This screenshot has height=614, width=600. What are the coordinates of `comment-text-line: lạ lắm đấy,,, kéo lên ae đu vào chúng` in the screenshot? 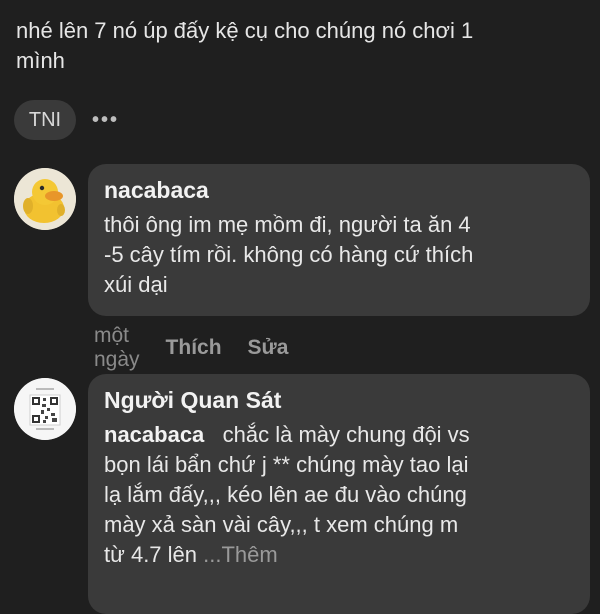 It's located at (285, 494).